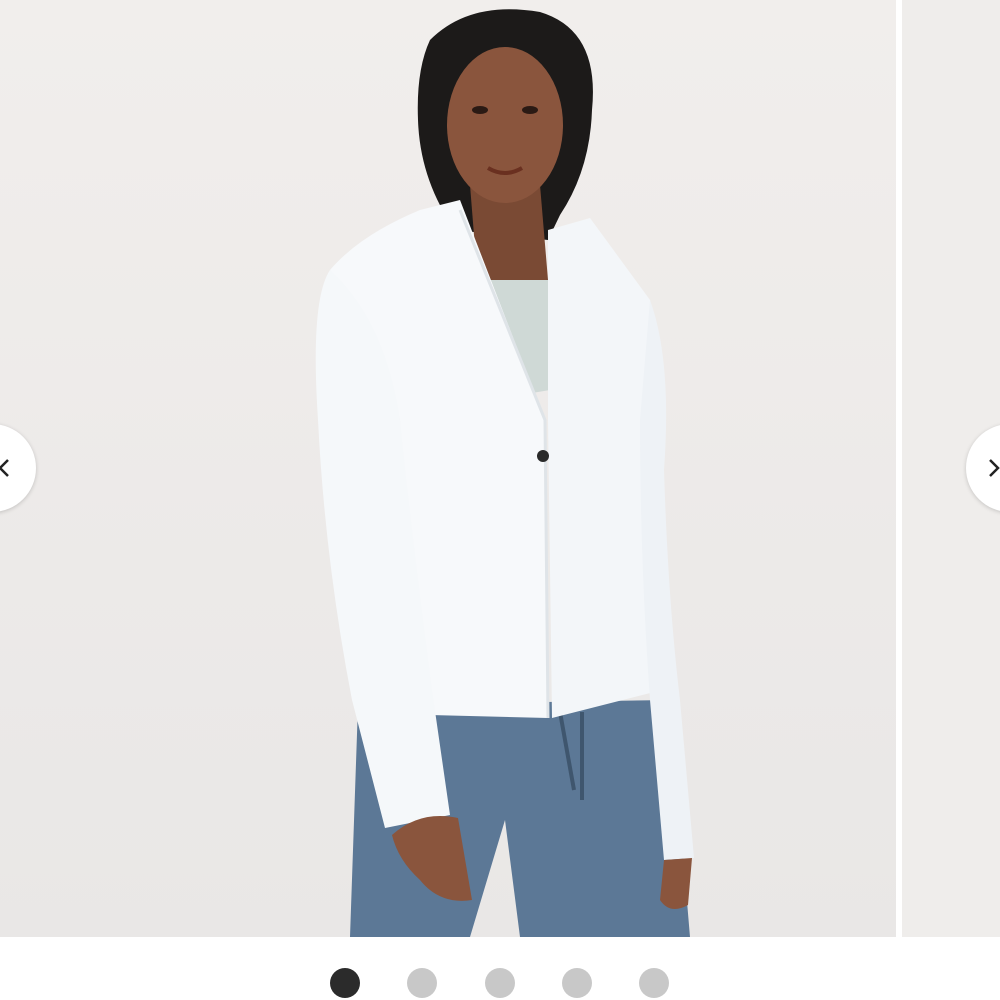 The height and width of the screenshot is (1000, 1000). I want to click on carousel-pagination, so click(500, 983).